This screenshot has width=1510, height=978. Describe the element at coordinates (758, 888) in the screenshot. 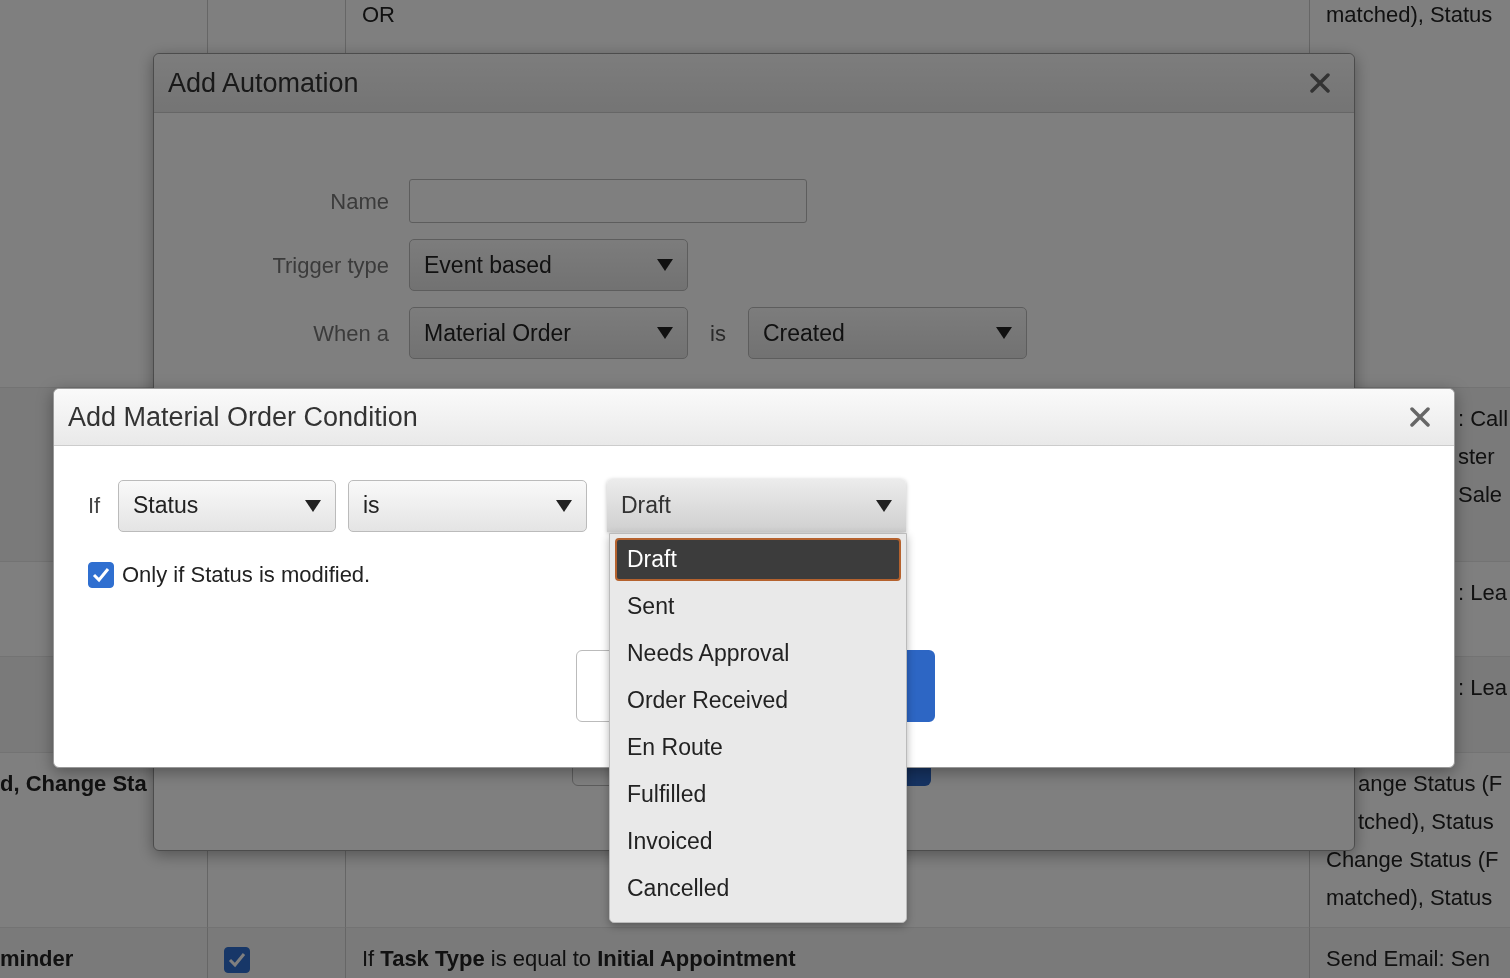

I see `dropdown-option: Cancelled` at that location.